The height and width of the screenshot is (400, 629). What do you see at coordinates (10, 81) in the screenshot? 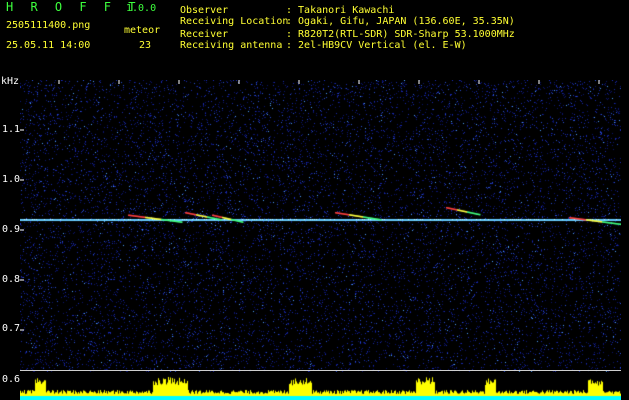
I see `y-axis-unit: kHz` at bounding box center [10, 81].